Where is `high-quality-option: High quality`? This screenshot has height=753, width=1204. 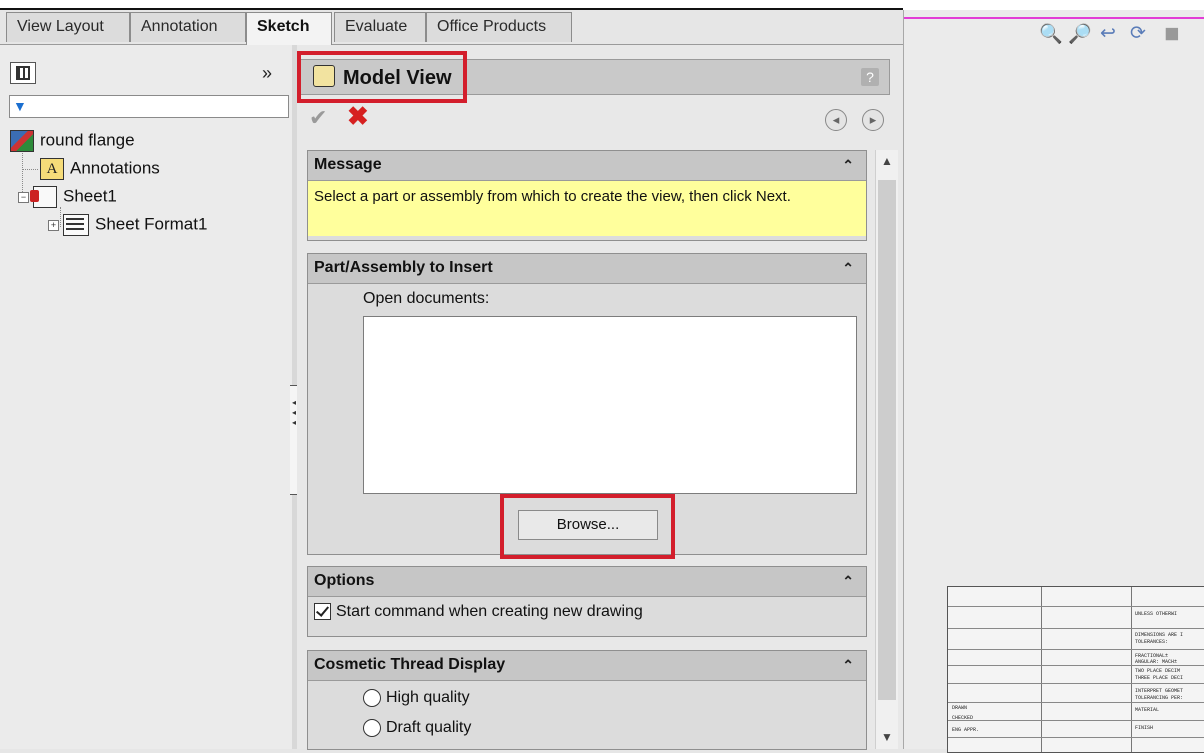 high-quality-option: High quality is located at coordinates (416, 698).